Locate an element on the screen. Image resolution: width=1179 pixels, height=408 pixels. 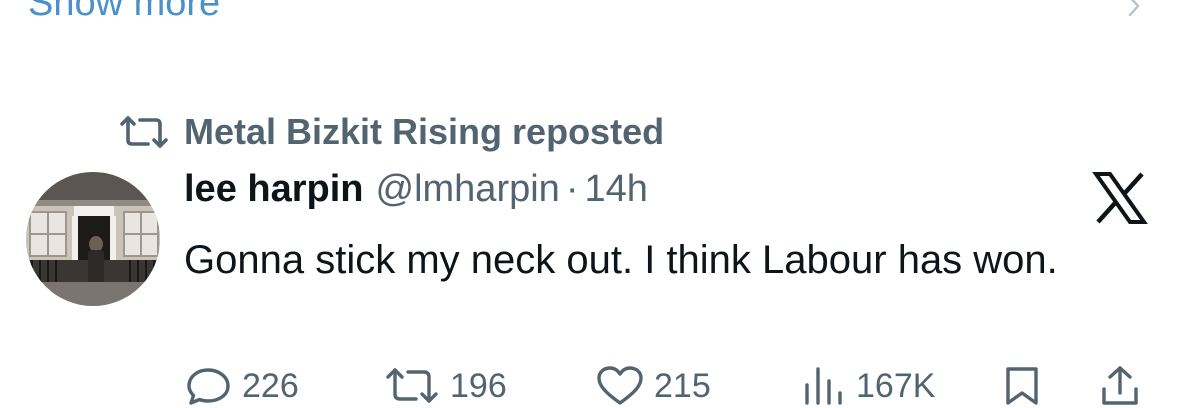
like-button: 215 is located at coordinates (653, 386).